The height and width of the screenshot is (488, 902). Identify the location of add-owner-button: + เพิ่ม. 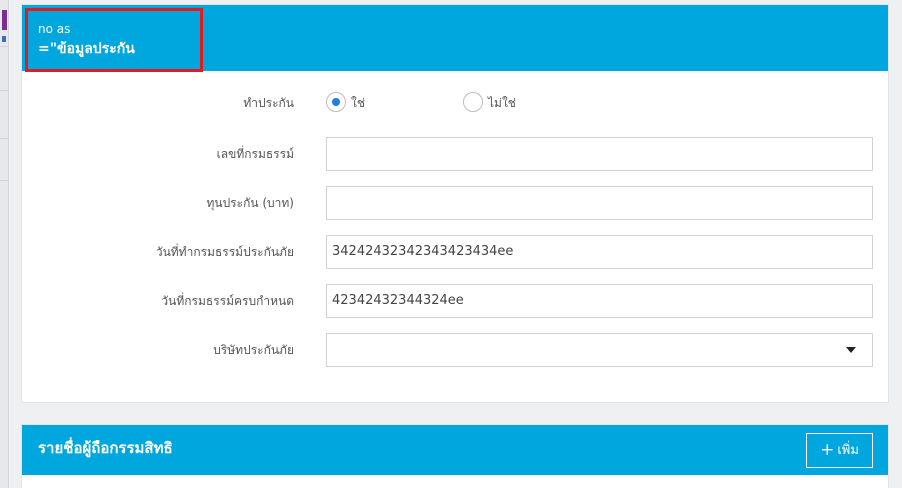
(839, 450).